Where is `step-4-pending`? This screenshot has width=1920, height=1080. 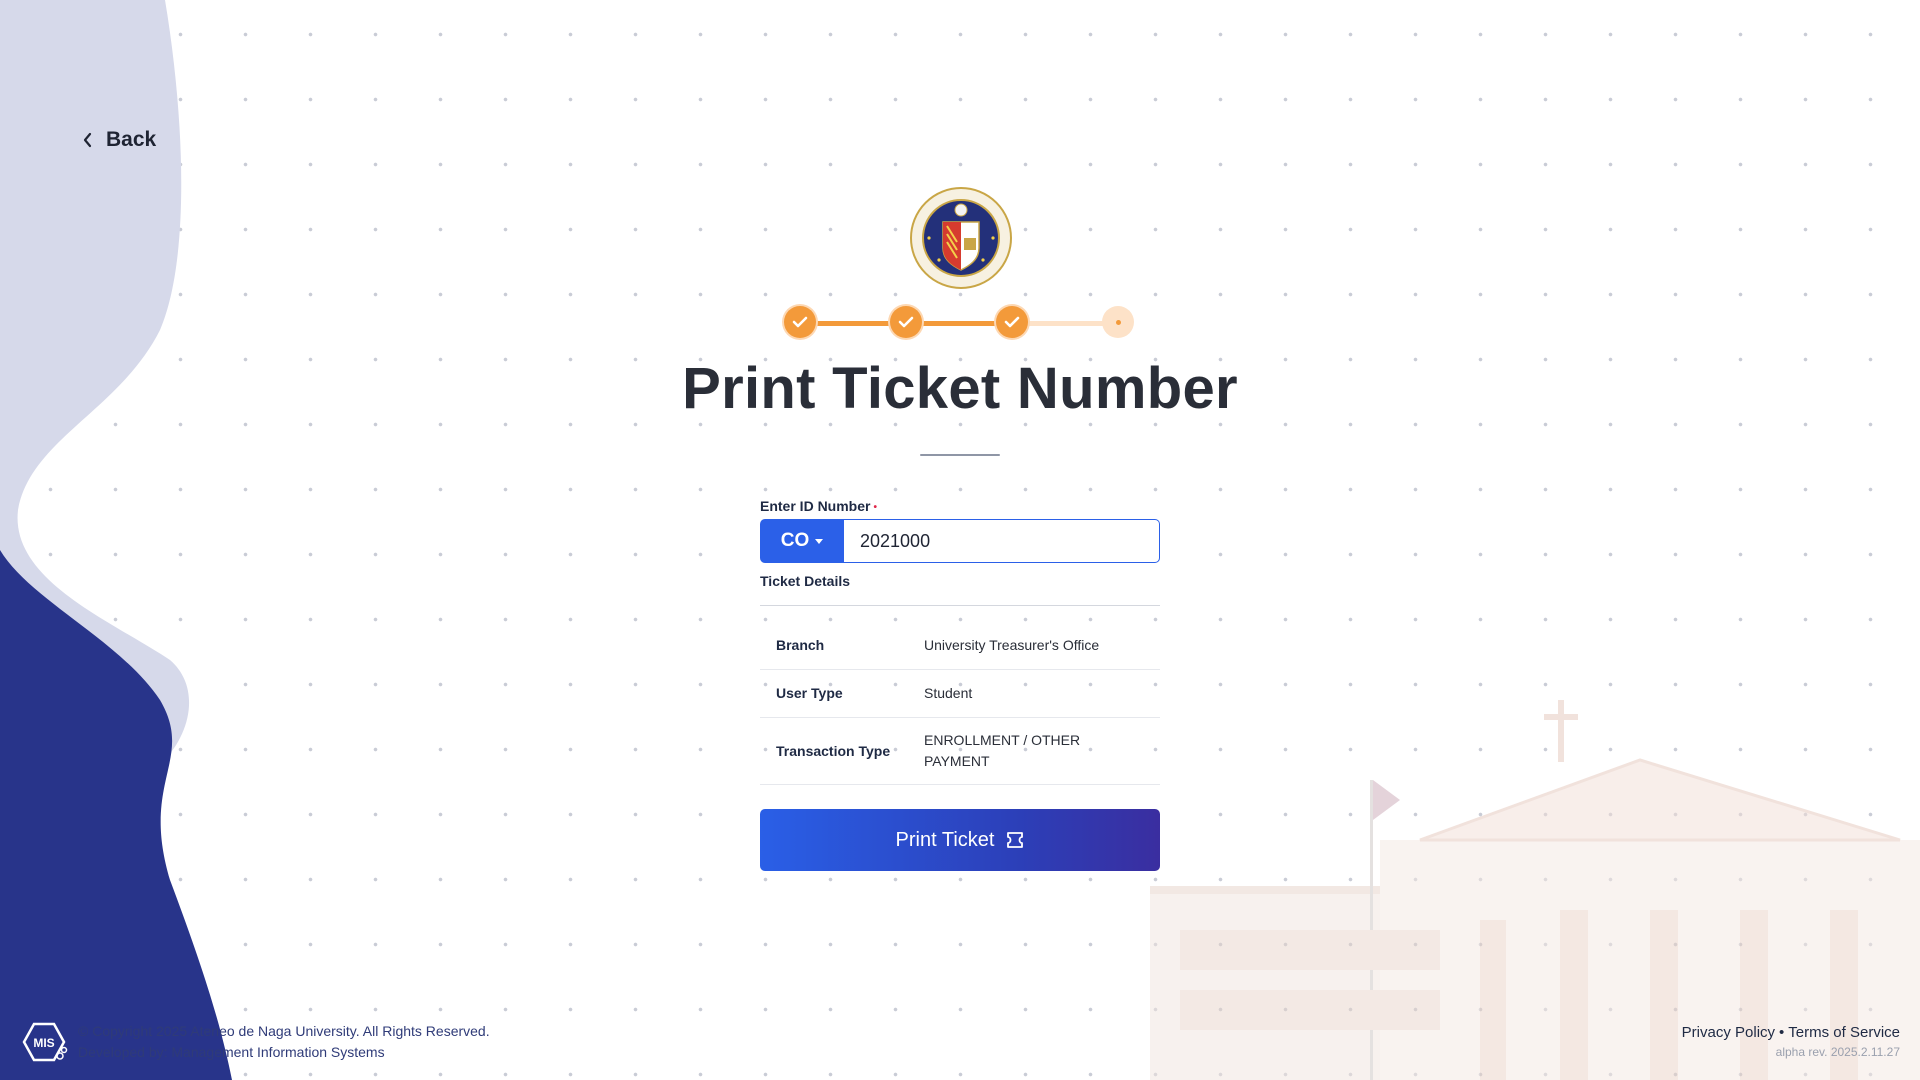
step-4-pending is located at coordinates (1118, 322).